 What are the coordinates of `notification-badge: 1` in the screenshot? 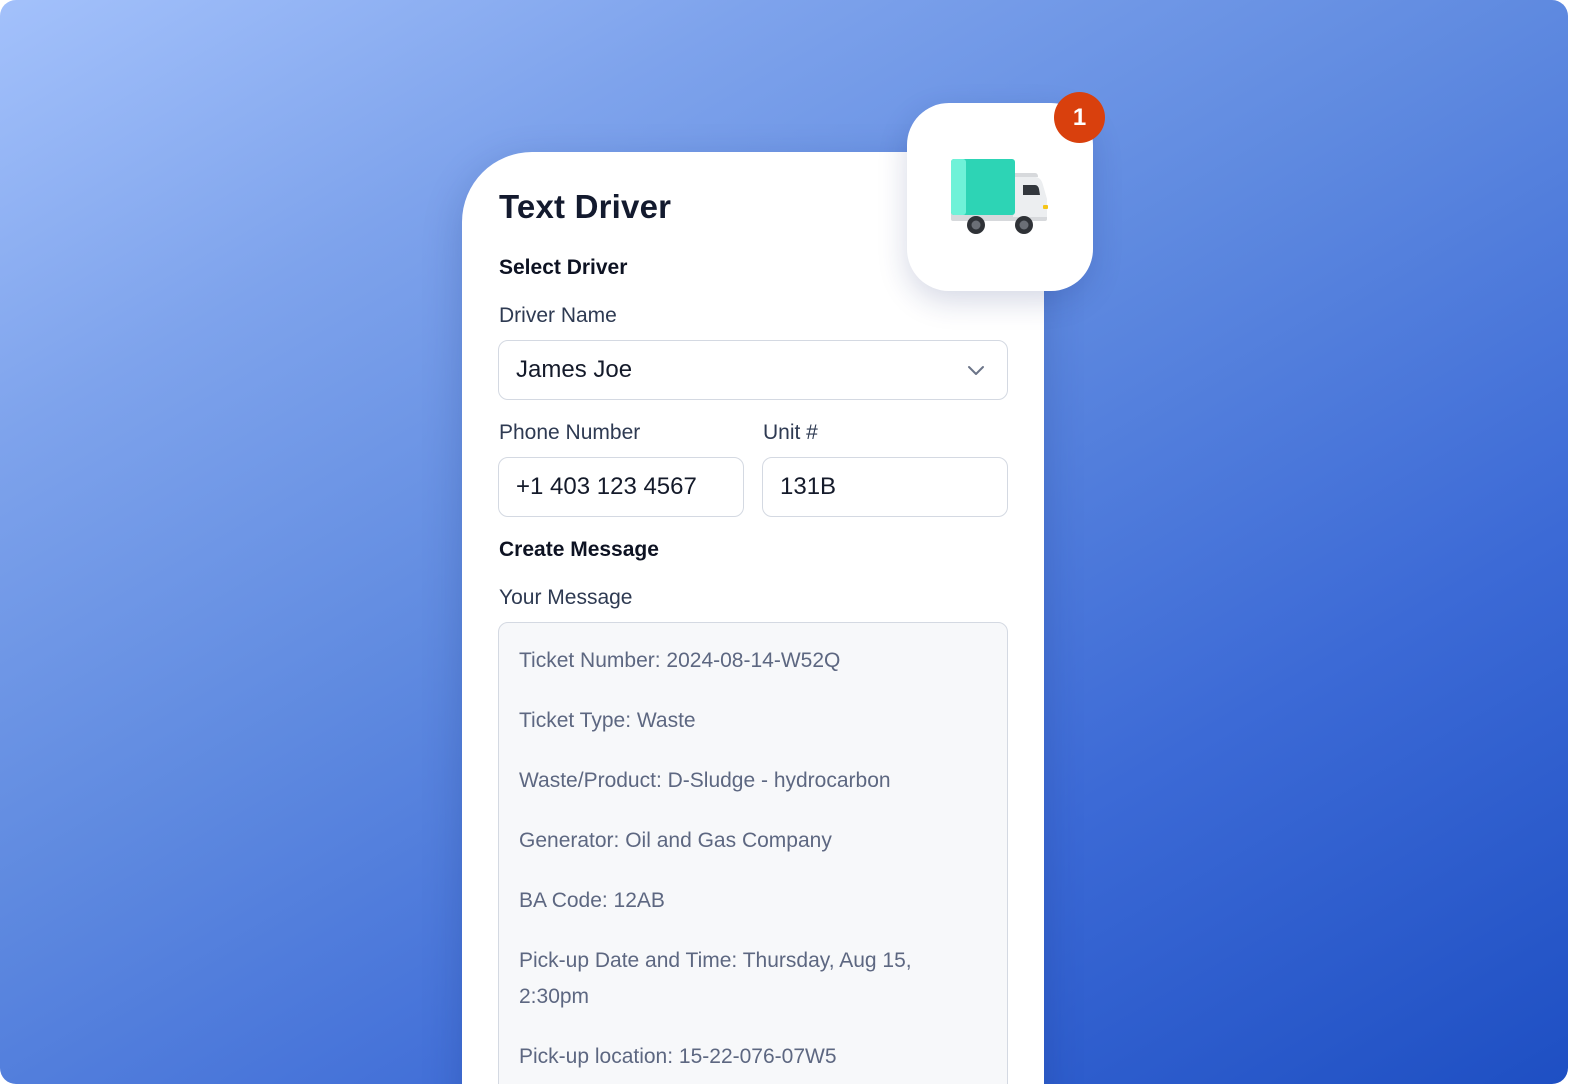 It's located at (1079, 117).